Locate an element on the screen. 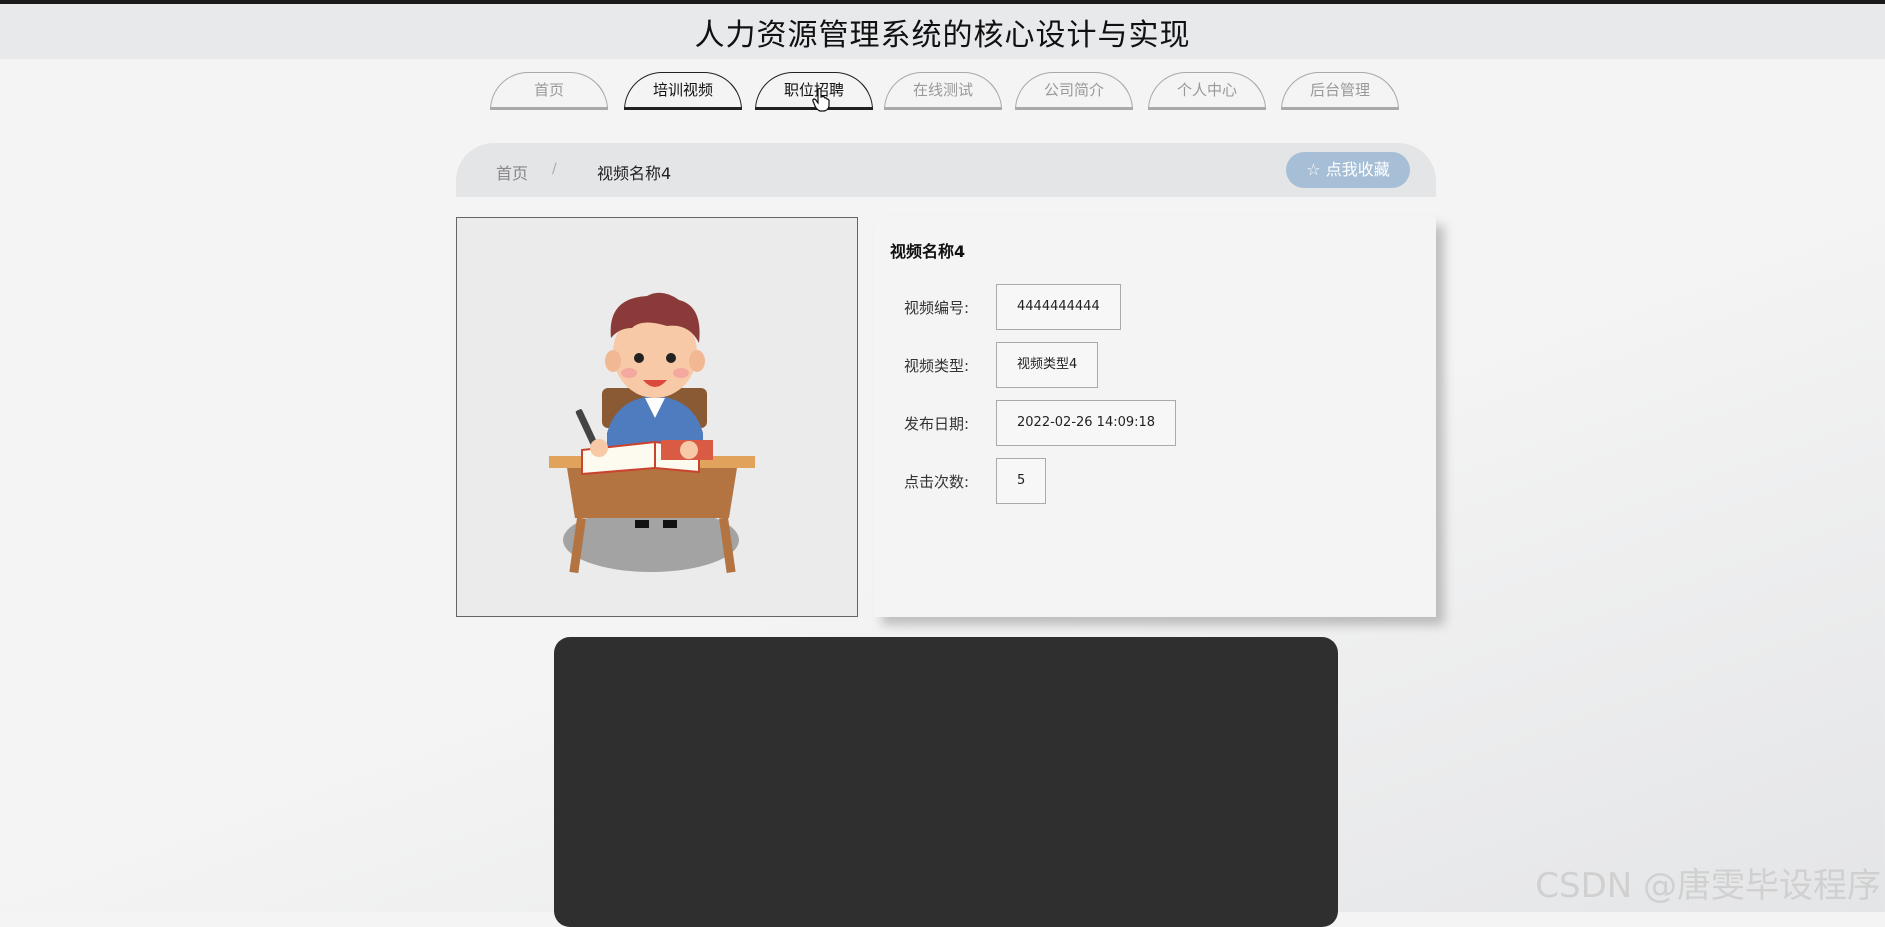 The image size is (1885, 927). video-title: 视频名称4 is located at coordinates (928, 251).